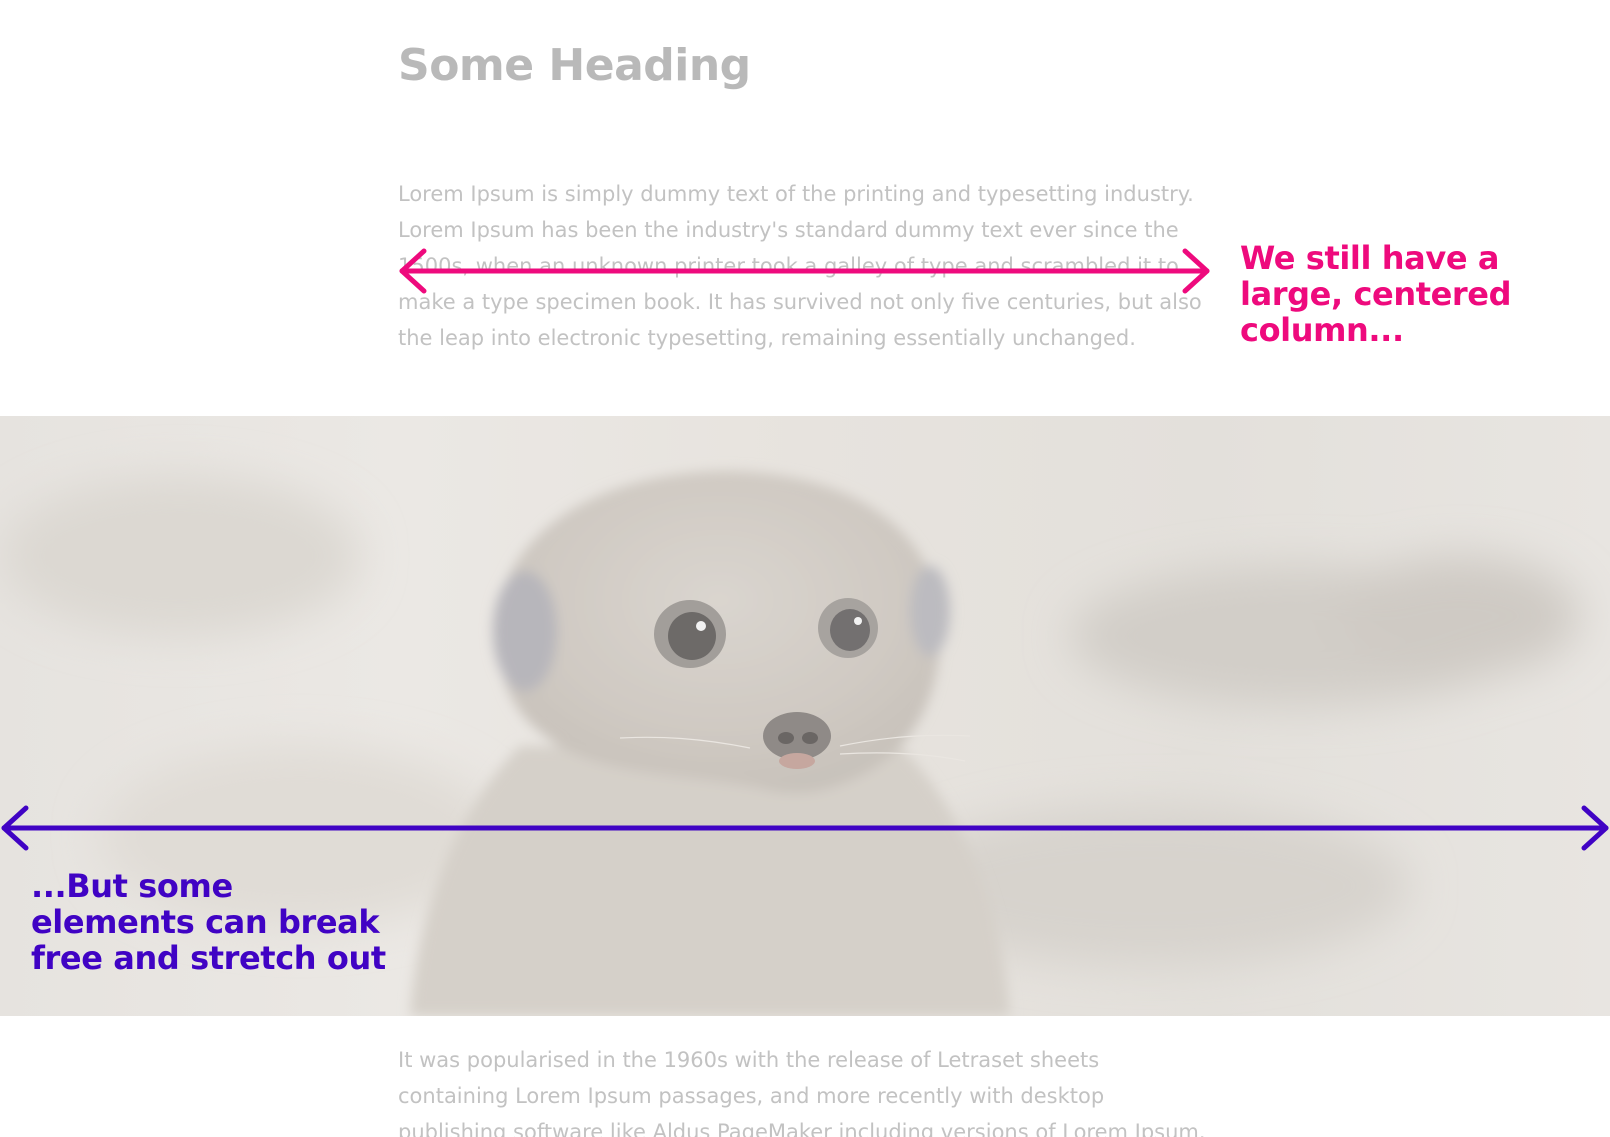 The image size is (1610, 1137). What do you see at coordinates (805, 828) in the screenshot?
I see `fullwidth-arrow` at bounding box center [805, 828].